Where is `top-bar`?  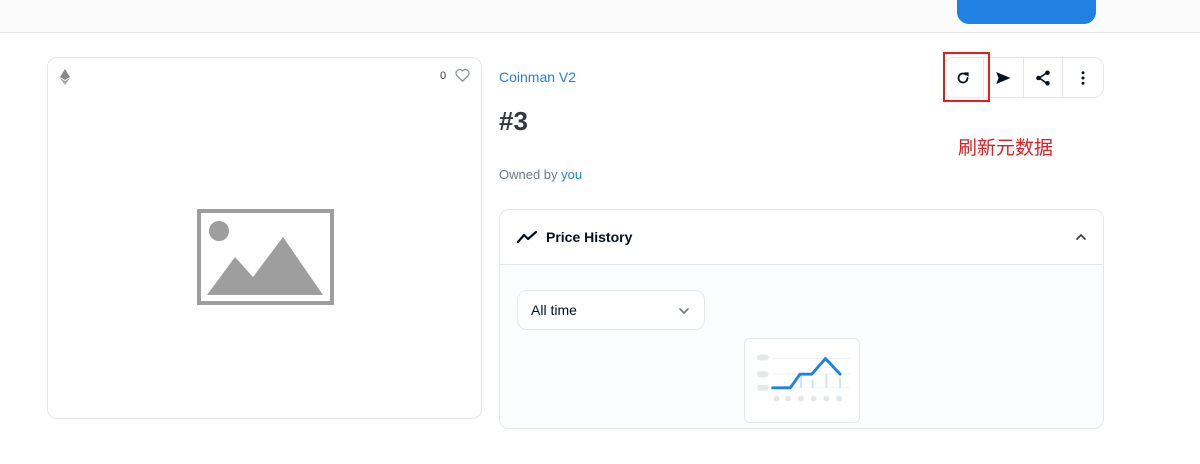
top-bar is located at coordinates (600, 16).